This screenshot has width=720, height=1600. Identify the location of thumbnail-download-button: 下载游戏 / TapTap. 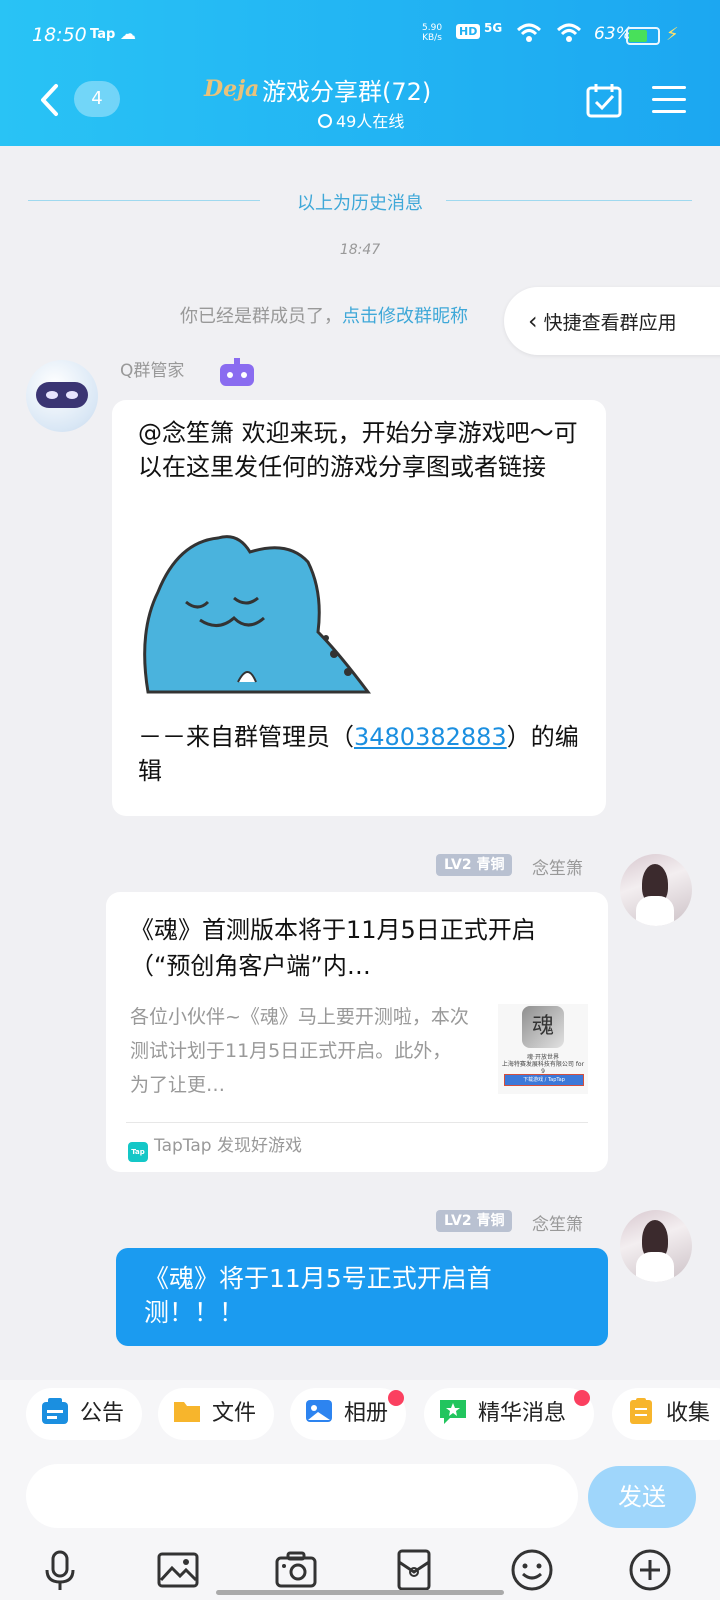
(544, 1080).